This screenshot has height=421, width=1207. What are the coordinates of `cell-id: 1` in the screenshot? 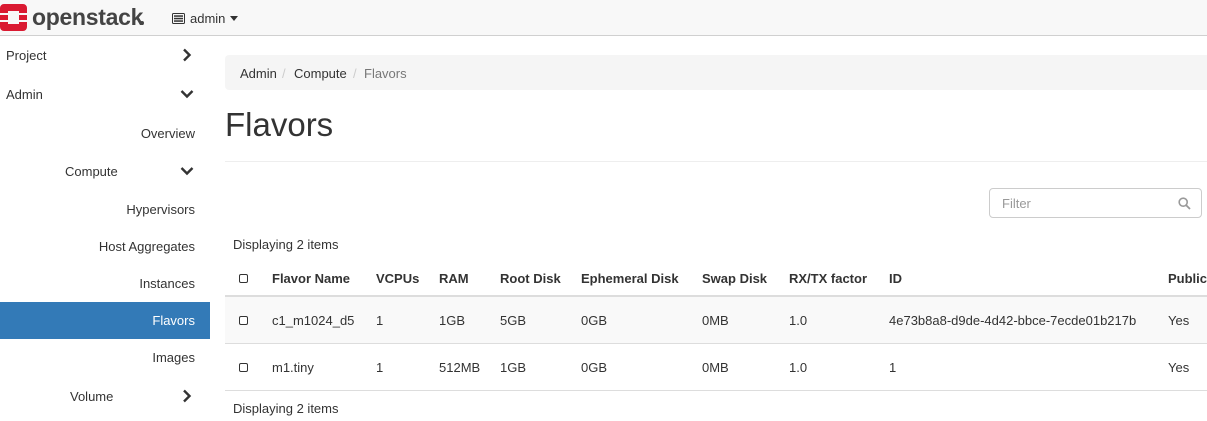 It's located at (893, 367).